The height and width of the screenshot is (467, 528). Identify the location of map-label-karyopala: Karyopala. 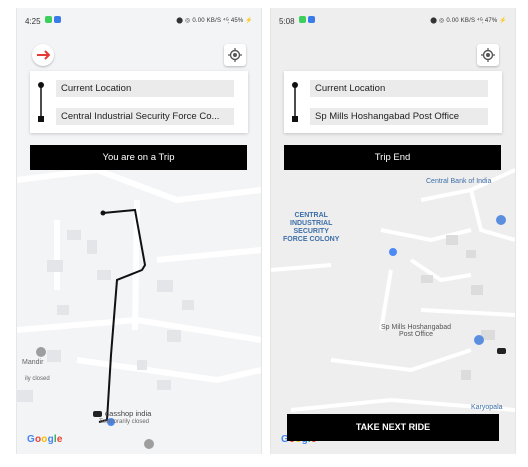
(487, 407).